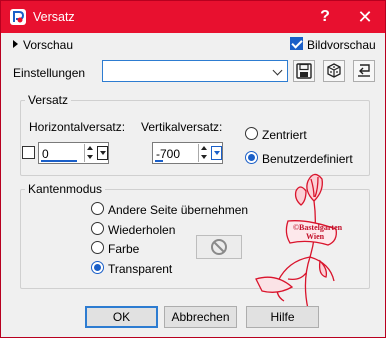 The image size is (386, 338). I want to click on edge-transparent-label: Transparent, so click(140, 269).